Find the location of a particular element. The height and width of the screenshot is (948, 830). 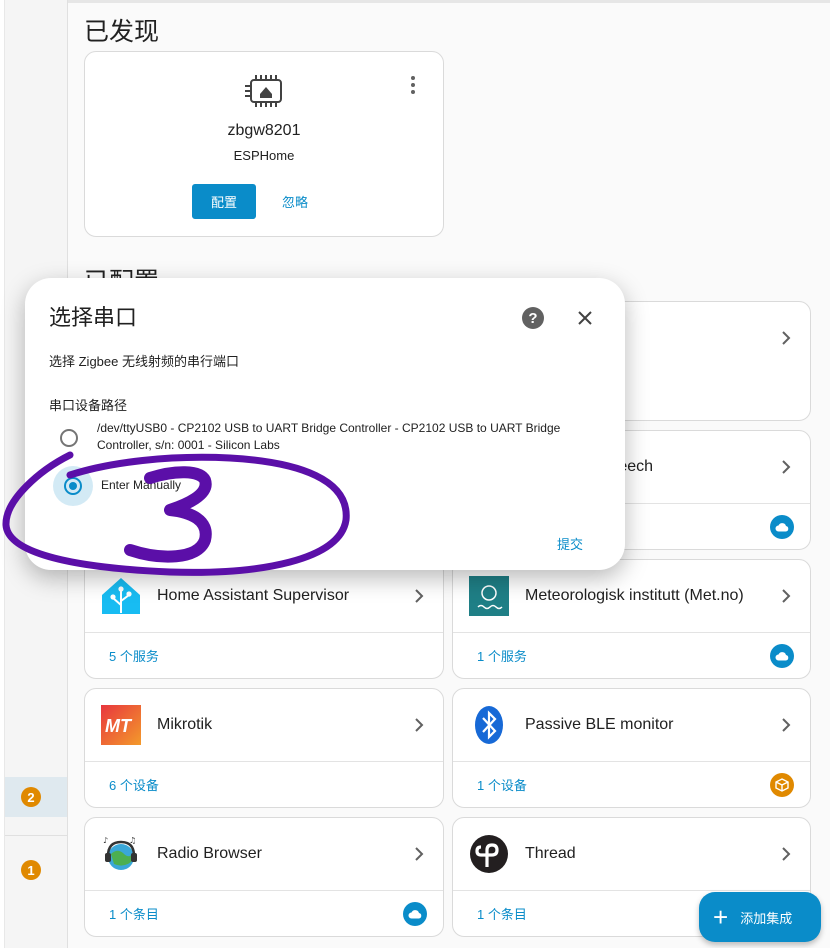

integration-name: Home Assistant Supervisor is located at coordinates (253, 595).